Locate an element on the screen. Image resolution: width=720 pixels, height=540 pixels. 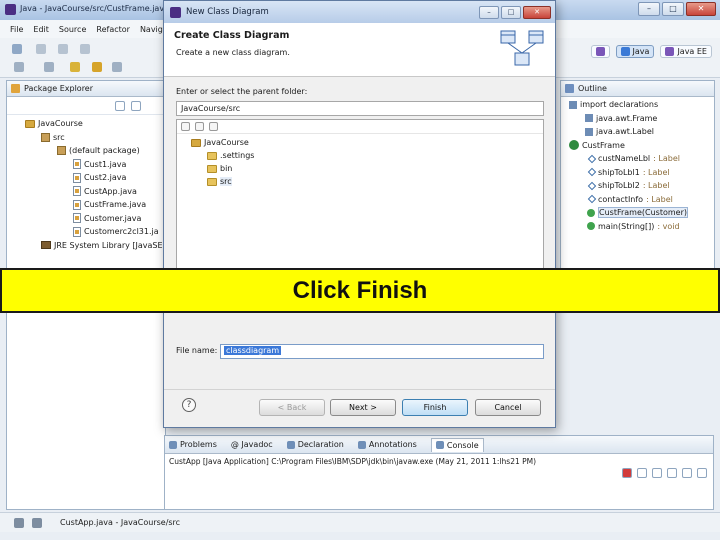
back-button: < Back is located at coordinates (292, 407).